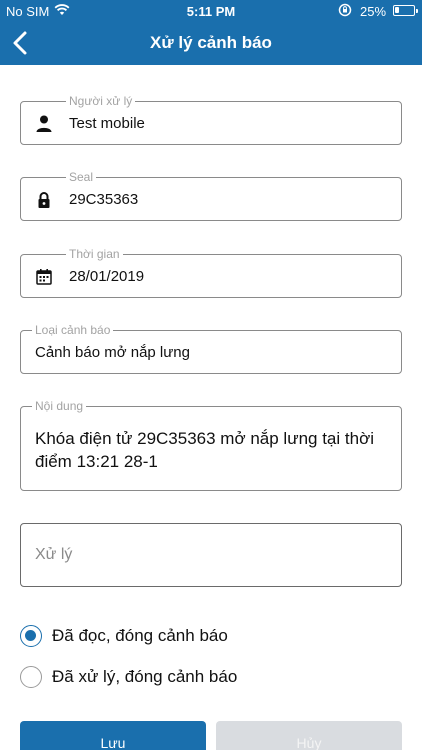 Image resolution: width=422 pixels, height=750 pixels. I want to click on alert-type-value: Cảnh báo mở nắp lưng, so click(112, 352).